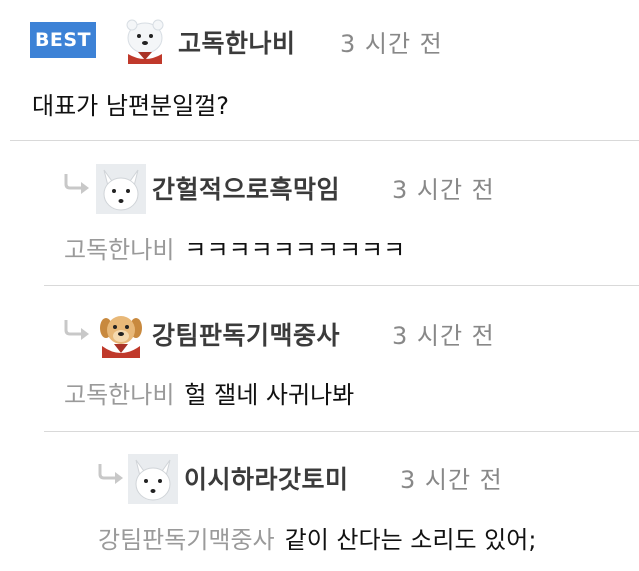 The height and width of the screenshot is (571, 639). What do you see at coordinates (269, 395) in the screenshot?
I see `reply-text: 헐 잴네 사귀나봐` at bounding box center [269, 395].